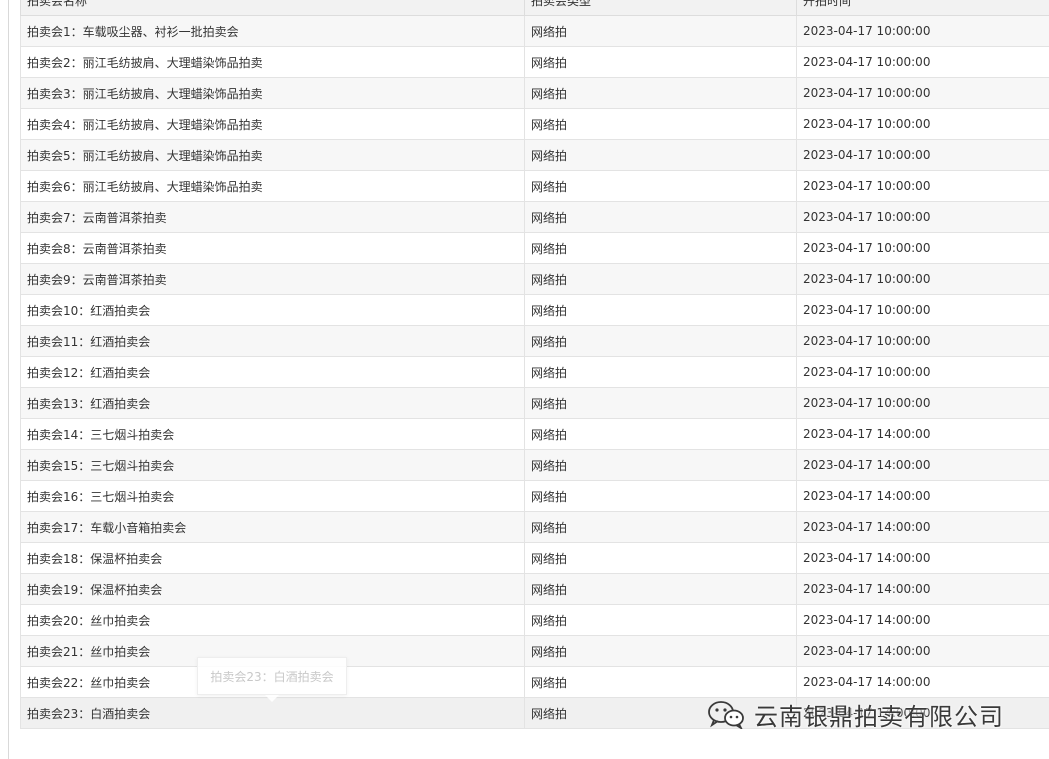 The width and height of the screenshot is (1049, 759). Describe the element at coordinates (272, 186) in the screenshot. I see `cell-auction-name: 拍卖会6：丽江毛纺披肩、大理蜡染饰品拍卖` at that location.